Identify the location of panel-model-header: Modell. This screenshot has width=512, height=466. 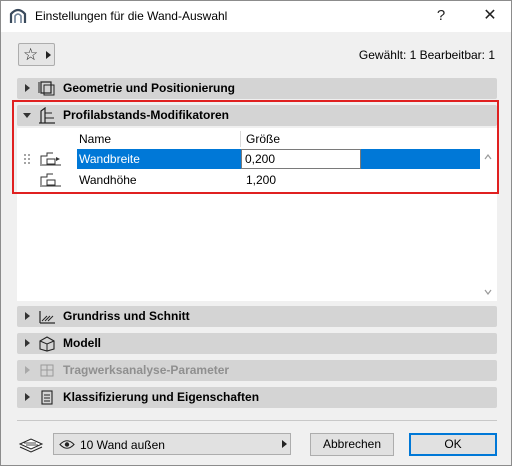
(257, 343).